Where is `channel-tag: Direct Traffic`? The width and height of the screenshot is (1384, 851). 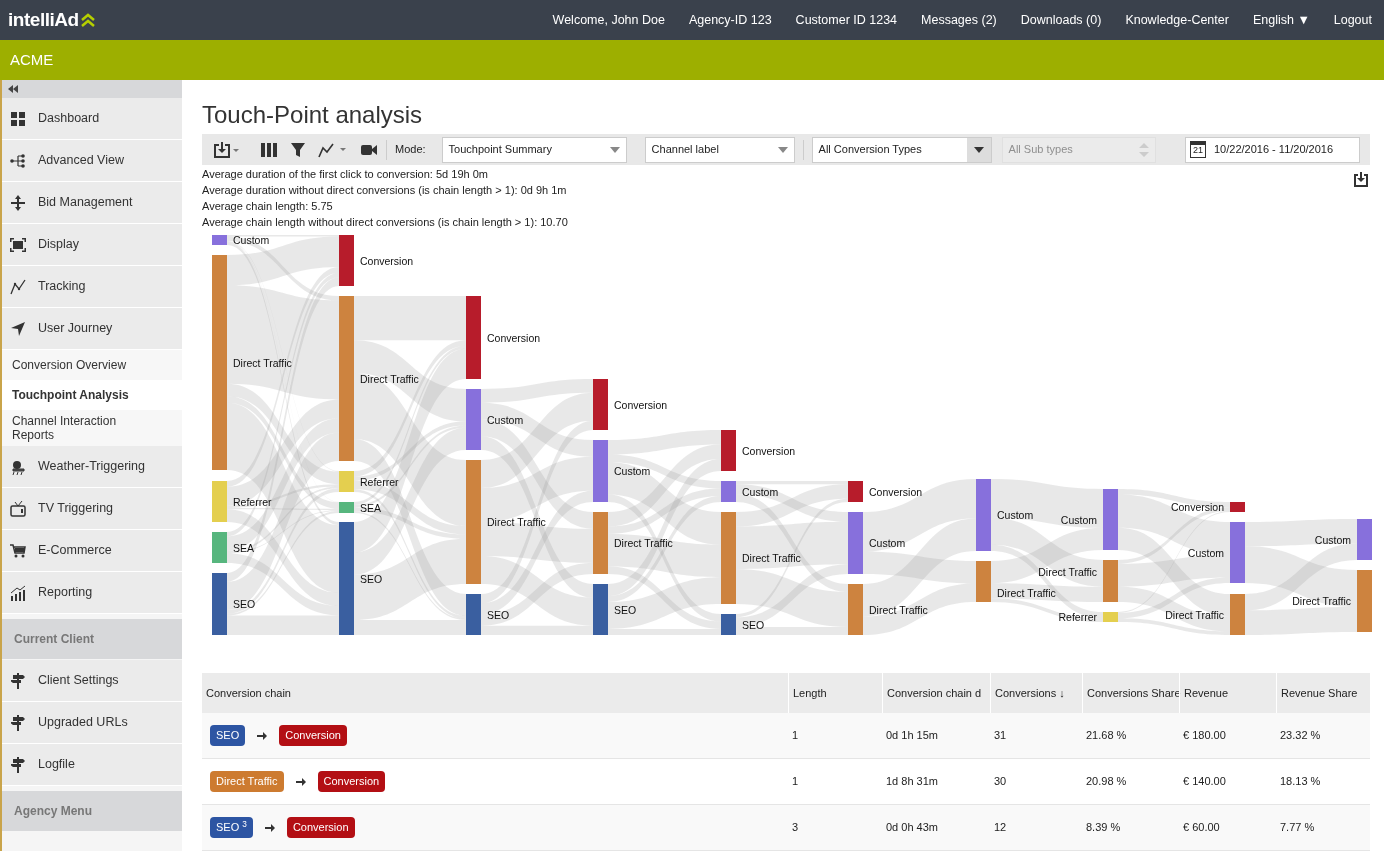
channel-tag: Direct Traffic is located at coordinates (247, 781).